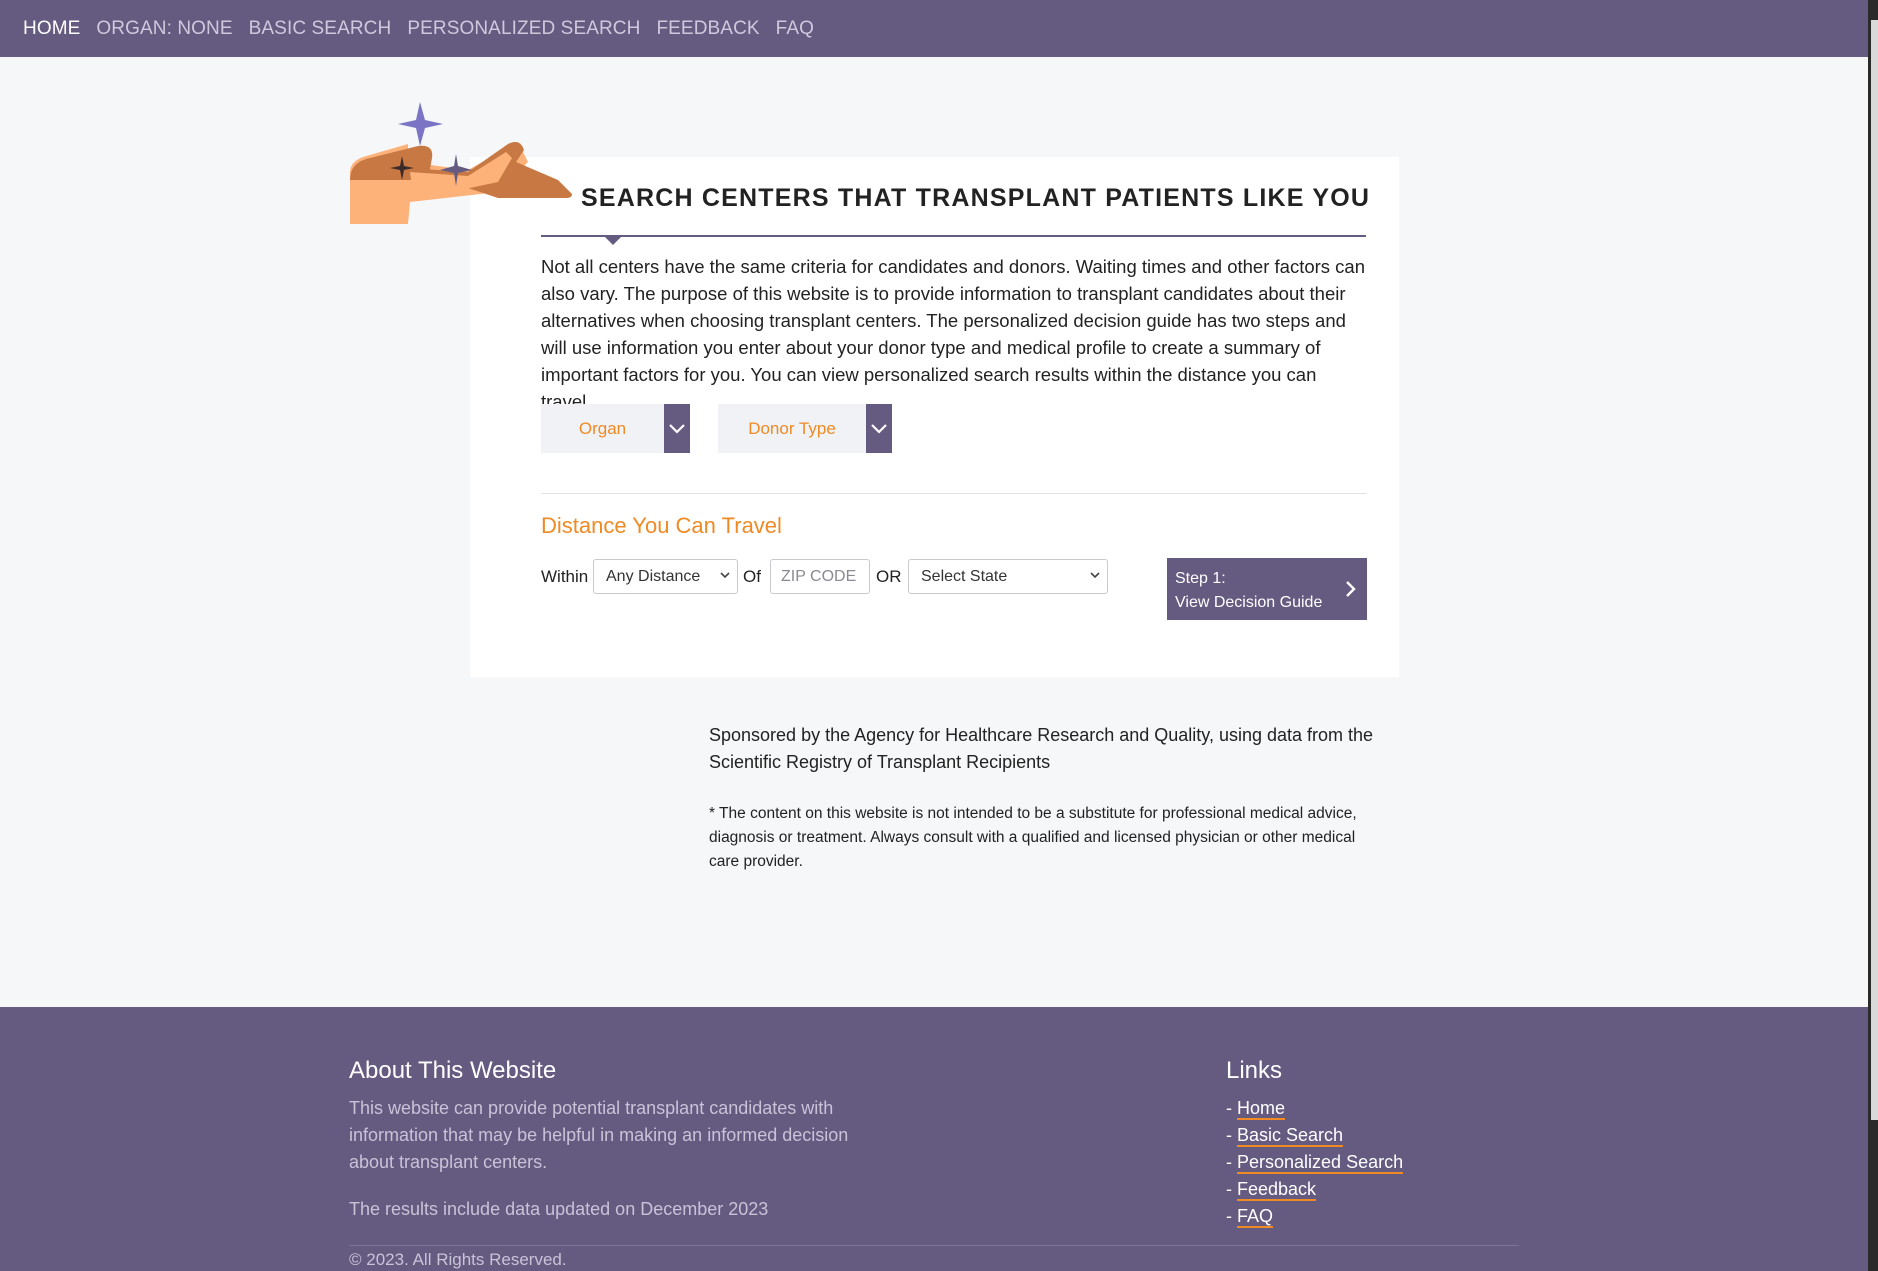 This screenshot has width=1878, height=1271. Describe the element at coordinates (1255, 1217) in the screenshot. I see `footer-link-faq: FAQ` at that location.